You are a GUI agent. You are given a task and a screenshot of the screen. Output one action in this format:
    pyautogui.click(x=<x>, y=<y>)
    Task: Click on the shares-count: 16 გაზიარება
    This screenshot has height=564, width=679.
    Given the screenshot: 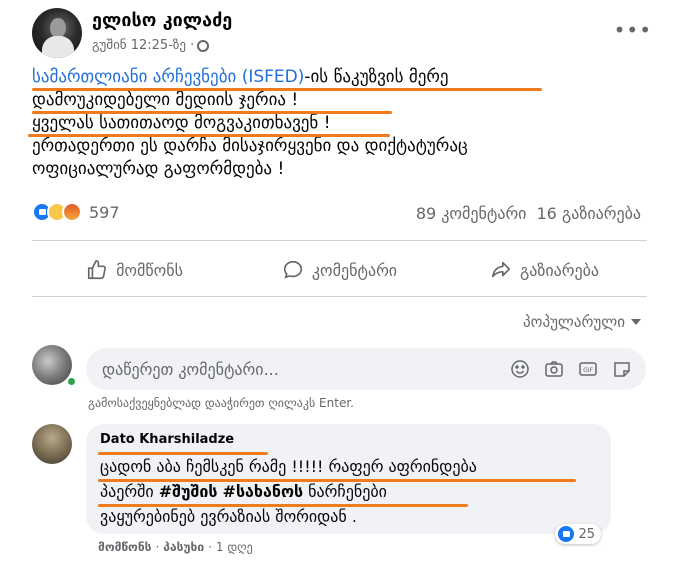 What is the action you would take?
    pyautogui.click(x=588, y=213)
    